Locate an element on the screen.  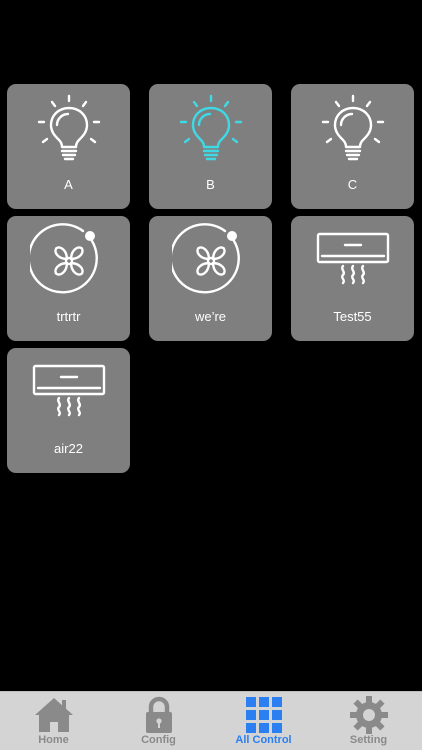
tab-label: Home is located at coordinates (53, 740).